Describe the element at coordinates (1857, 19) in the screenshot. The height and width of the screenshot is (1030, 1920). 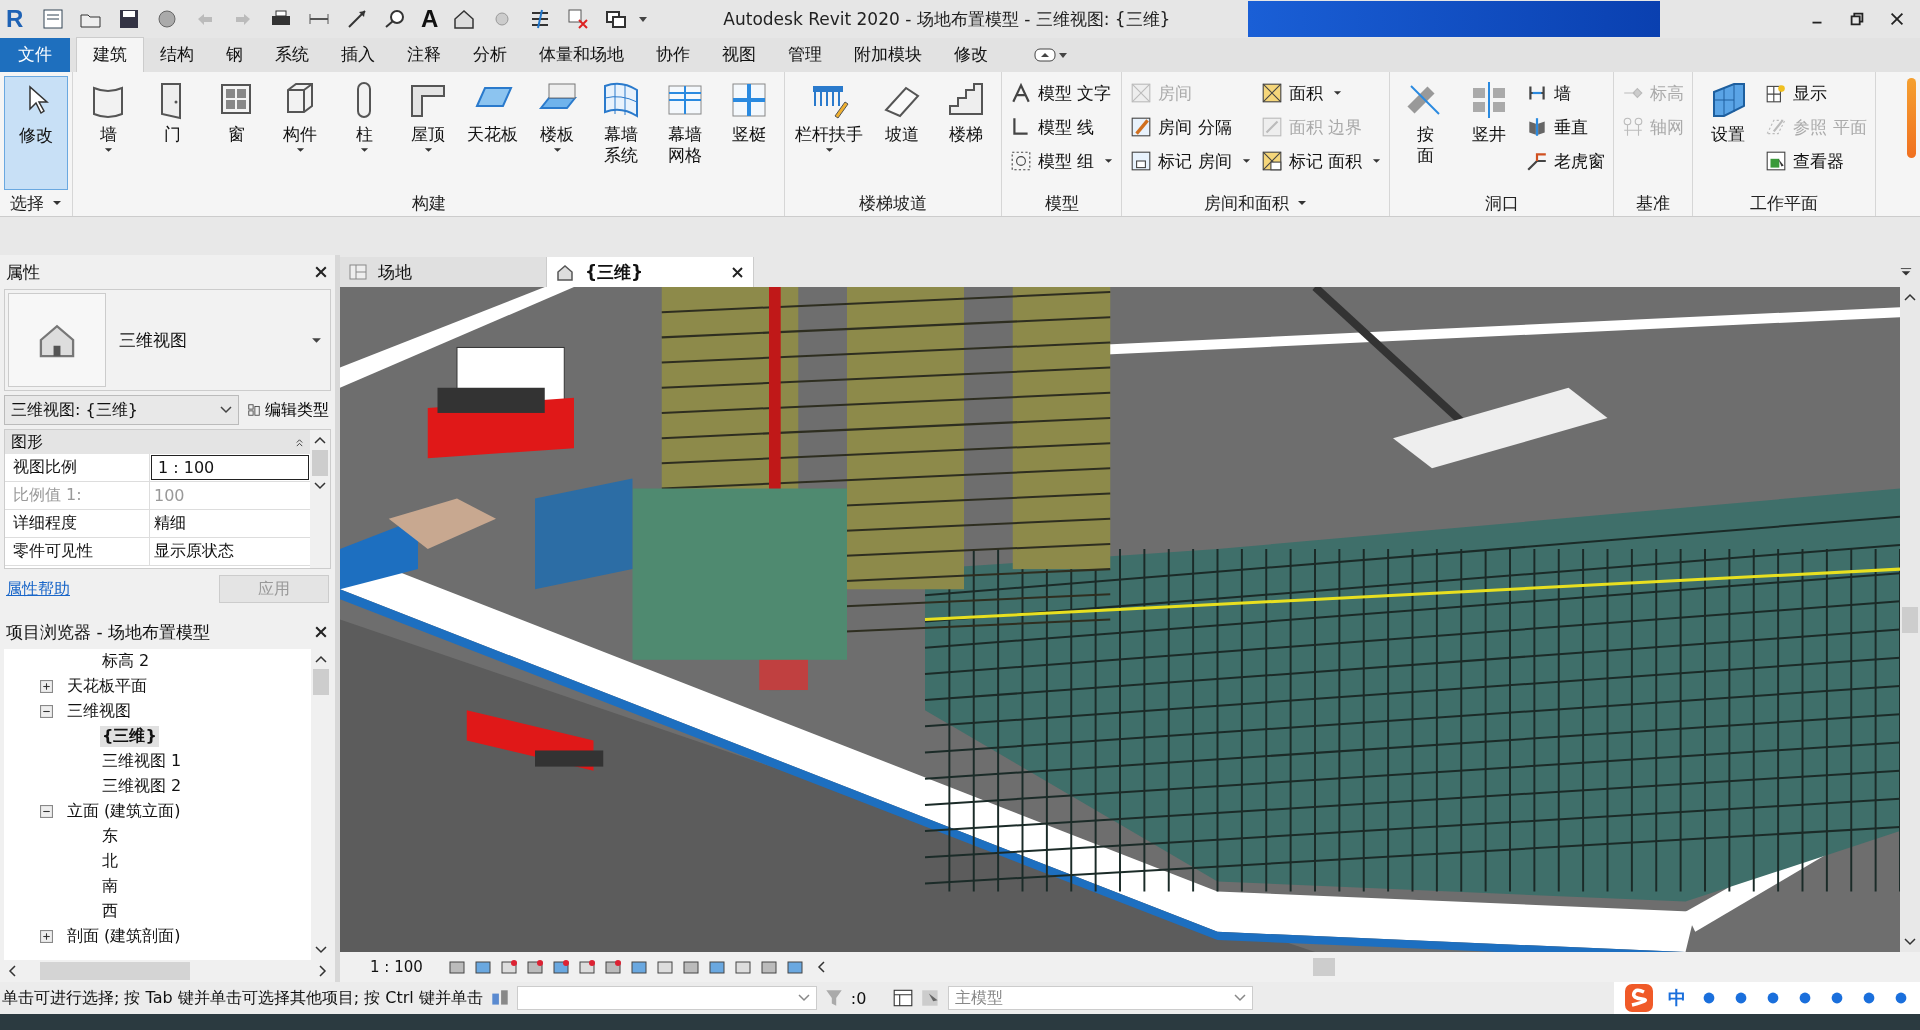
I see `restore-icon` at that location.